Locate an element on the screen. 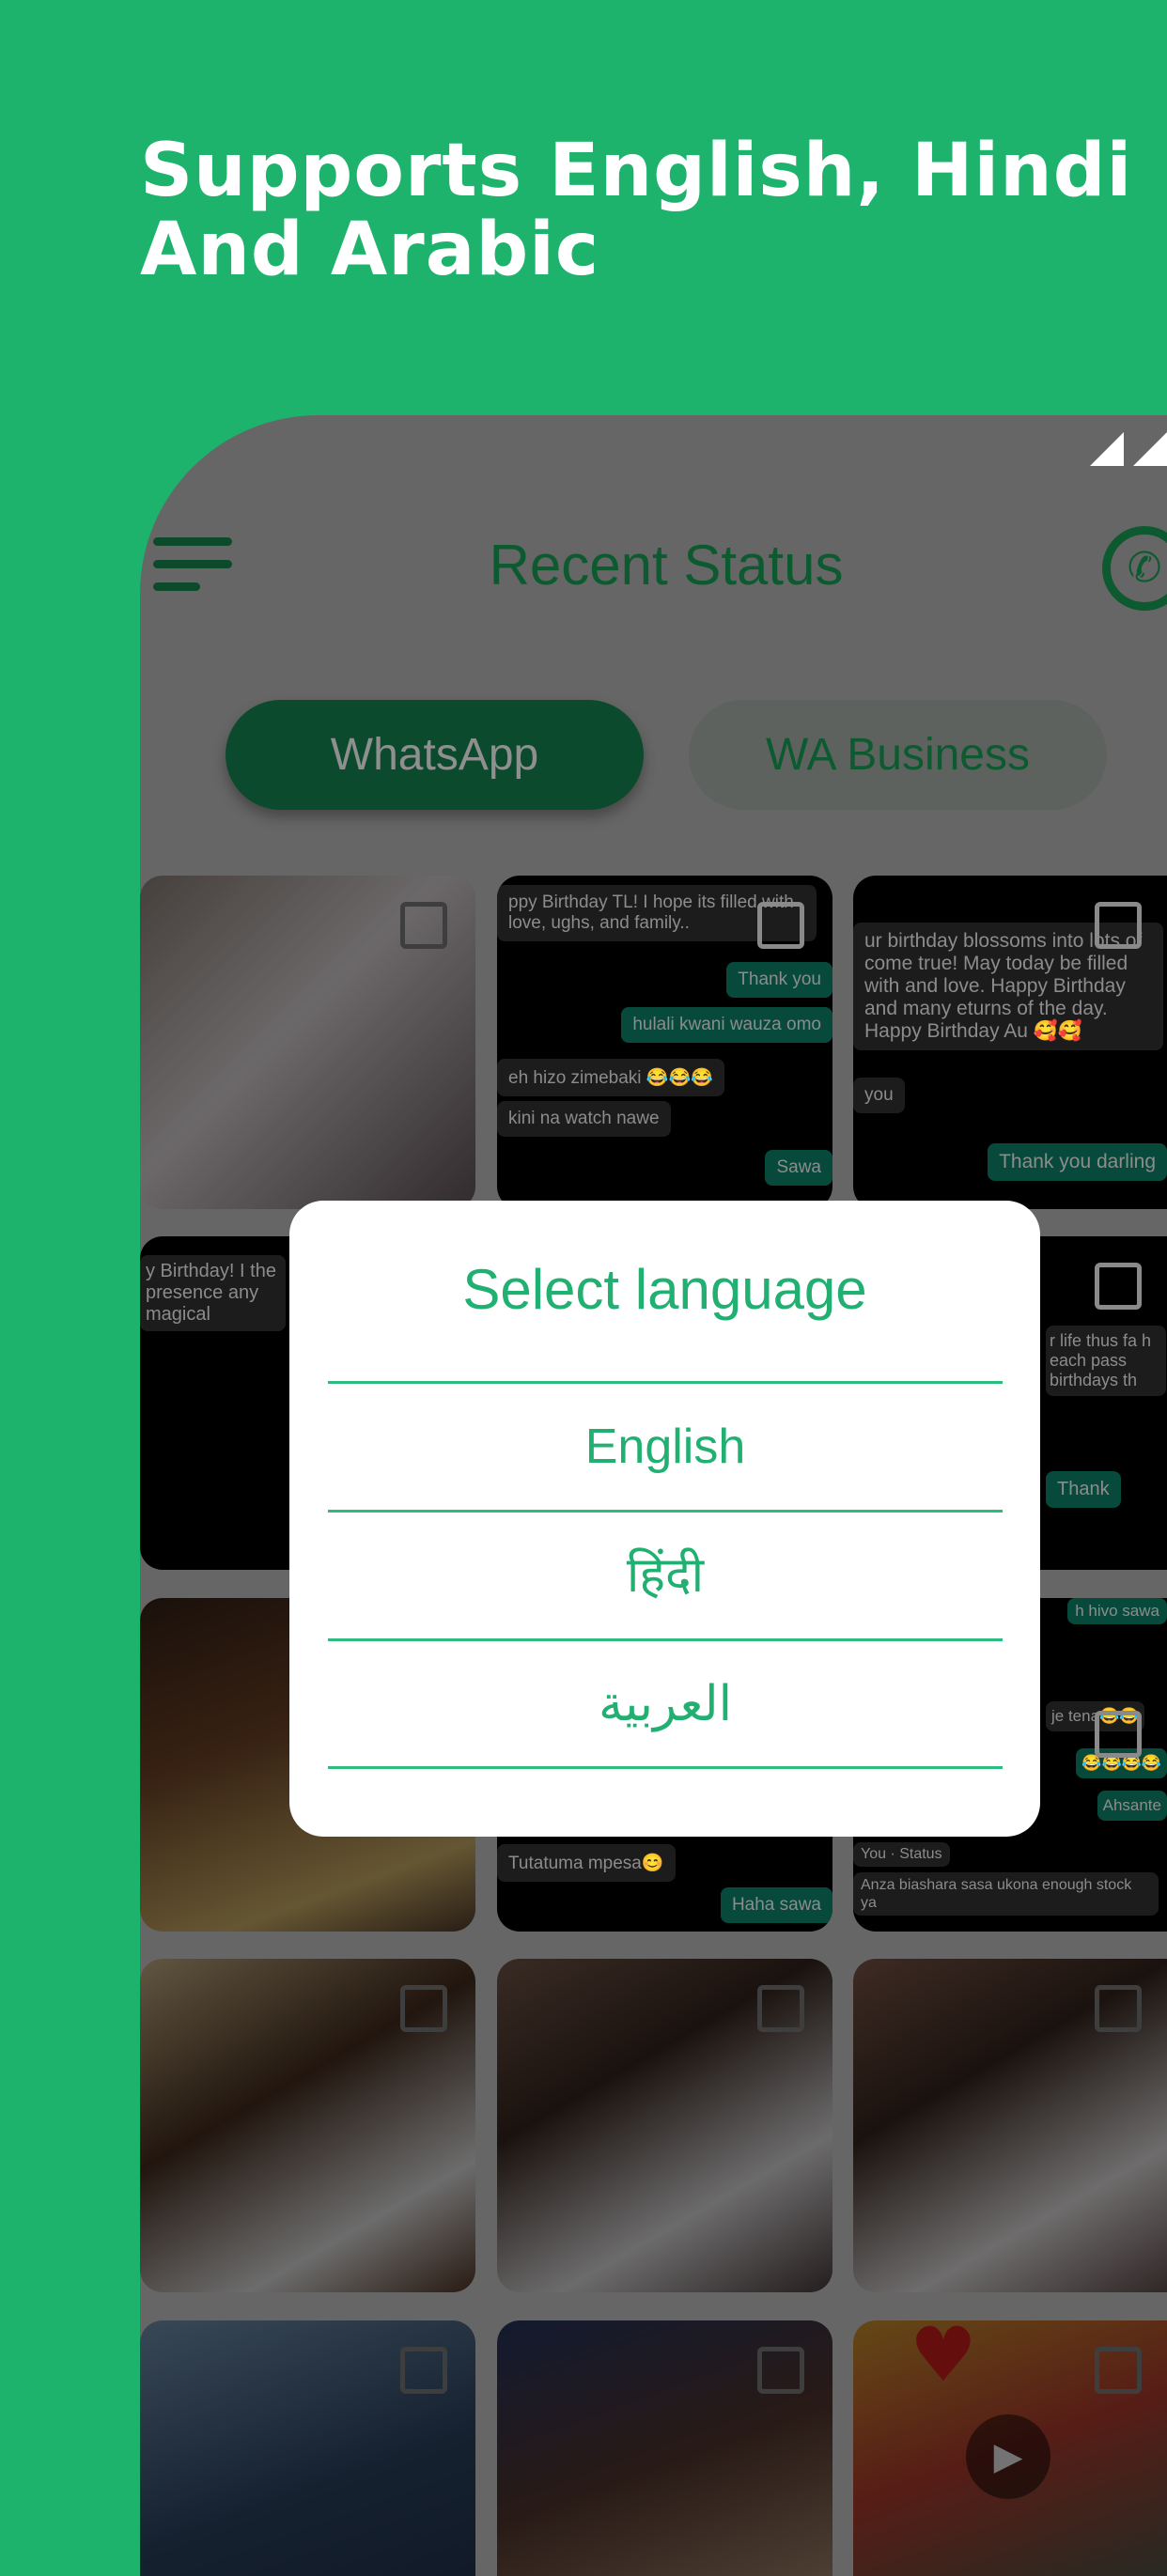 This screenshot has height=2576, width=1167. chat-bubble: Tutatuma mpesa😊 is located at coordinates (587, 1863).